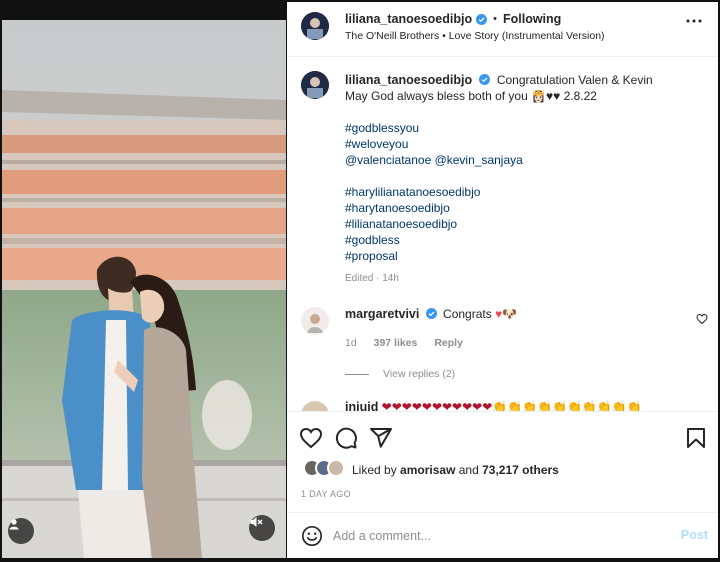 This screenshot has height=562, width=720. What do you see at coordinates (520, 192) in the screenshot?
I see `hashtag-link: #harylilianatanoesoedibjo` at bounding box center [520, 192].